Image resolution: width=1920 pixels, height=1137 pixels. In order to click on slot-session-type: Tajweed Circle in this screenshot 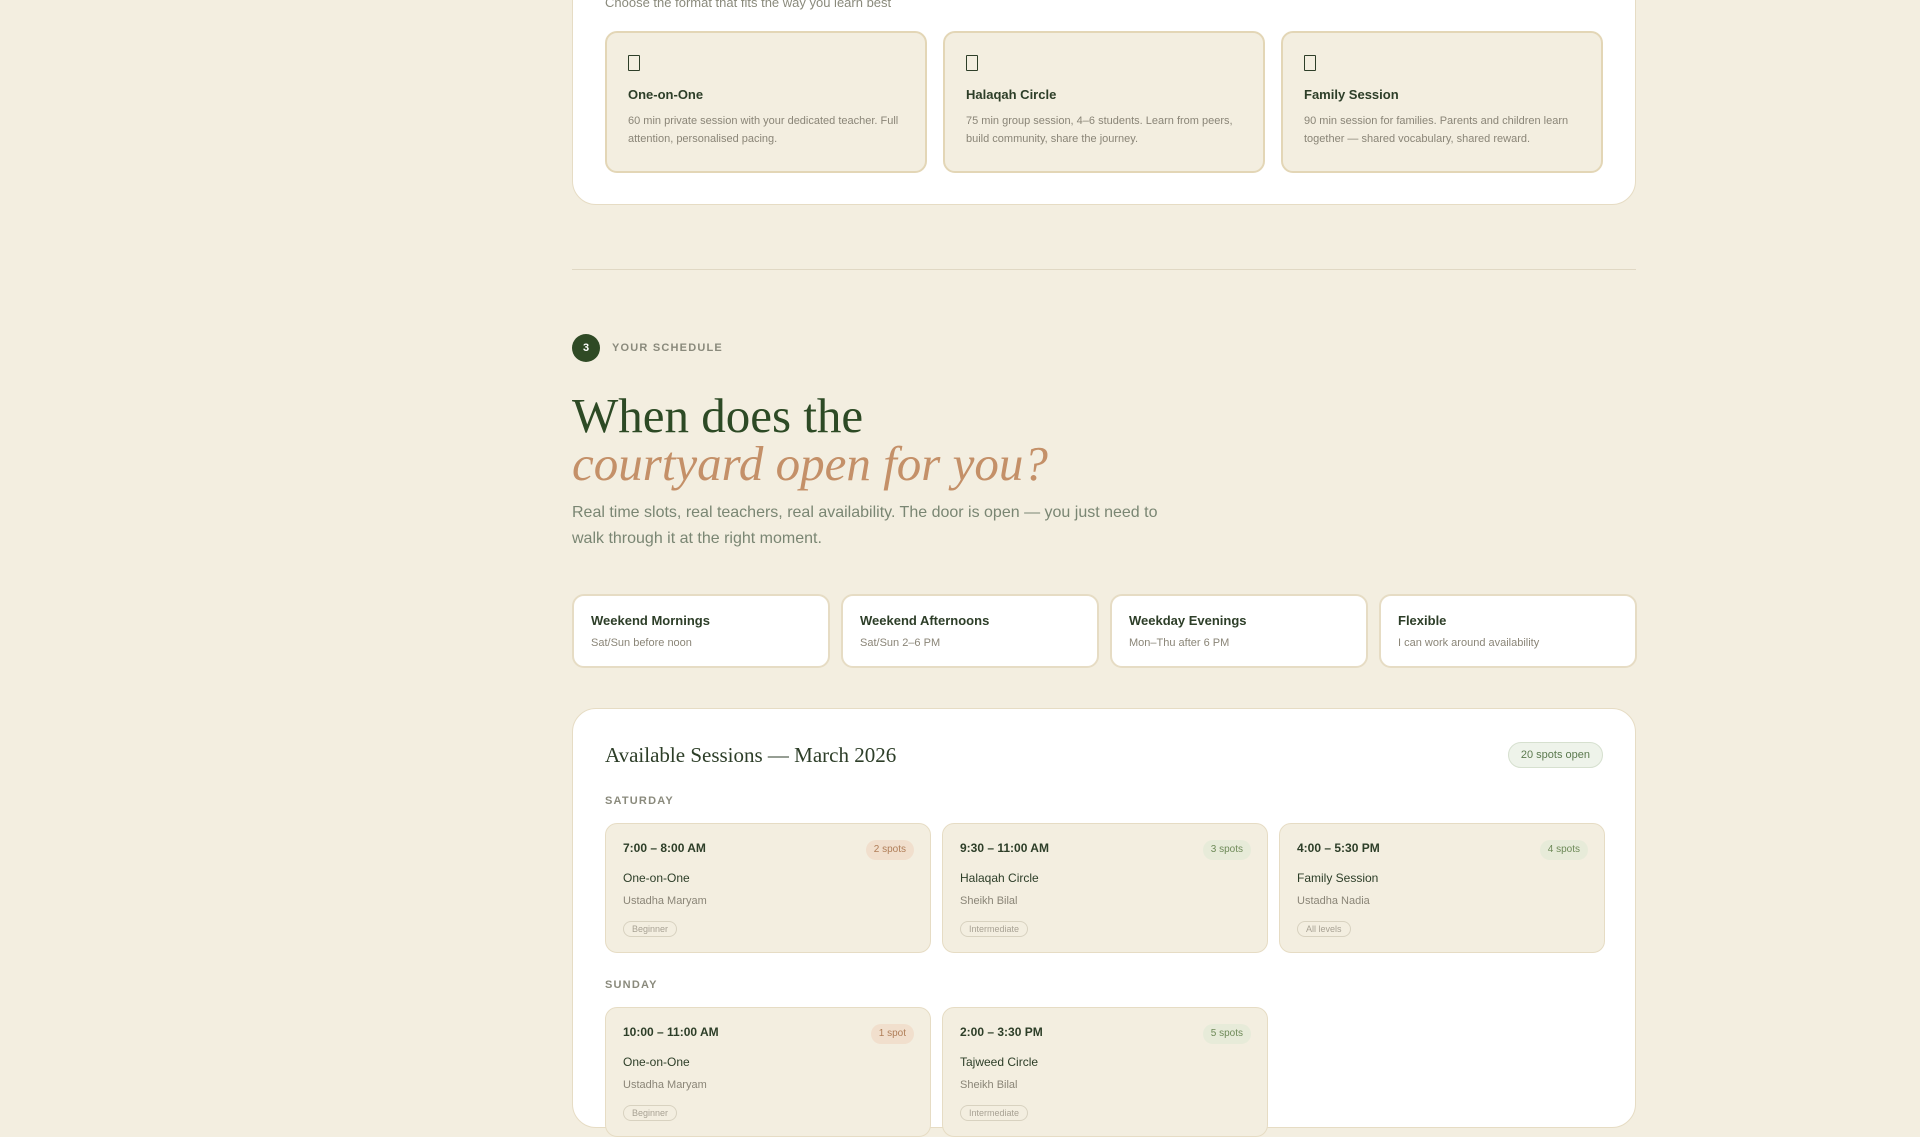, I will do `click(999, 1062)`.